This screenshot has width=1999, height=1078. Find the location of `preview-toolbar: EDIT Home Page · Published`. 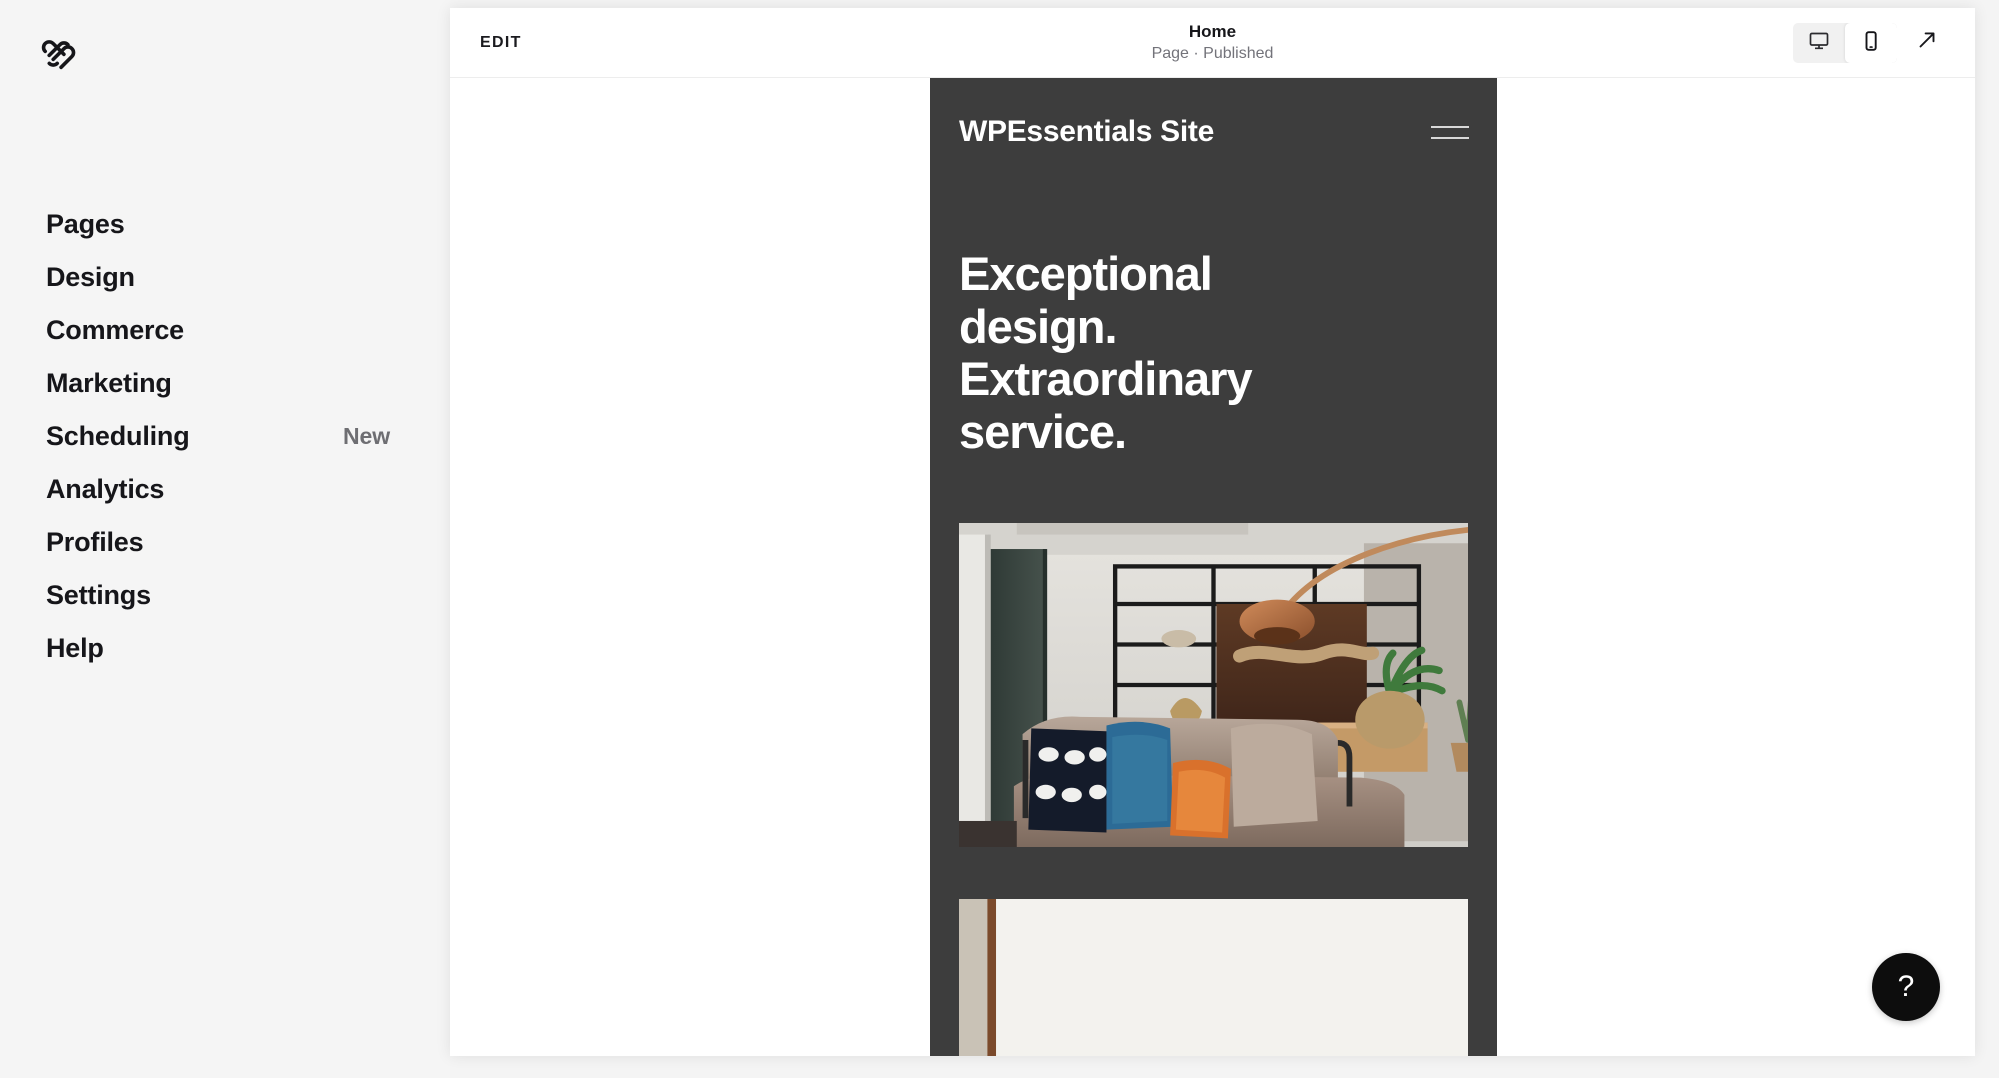

preview-toolbar: EDIT Home Page · Published is located at coordinates (1212, 43).